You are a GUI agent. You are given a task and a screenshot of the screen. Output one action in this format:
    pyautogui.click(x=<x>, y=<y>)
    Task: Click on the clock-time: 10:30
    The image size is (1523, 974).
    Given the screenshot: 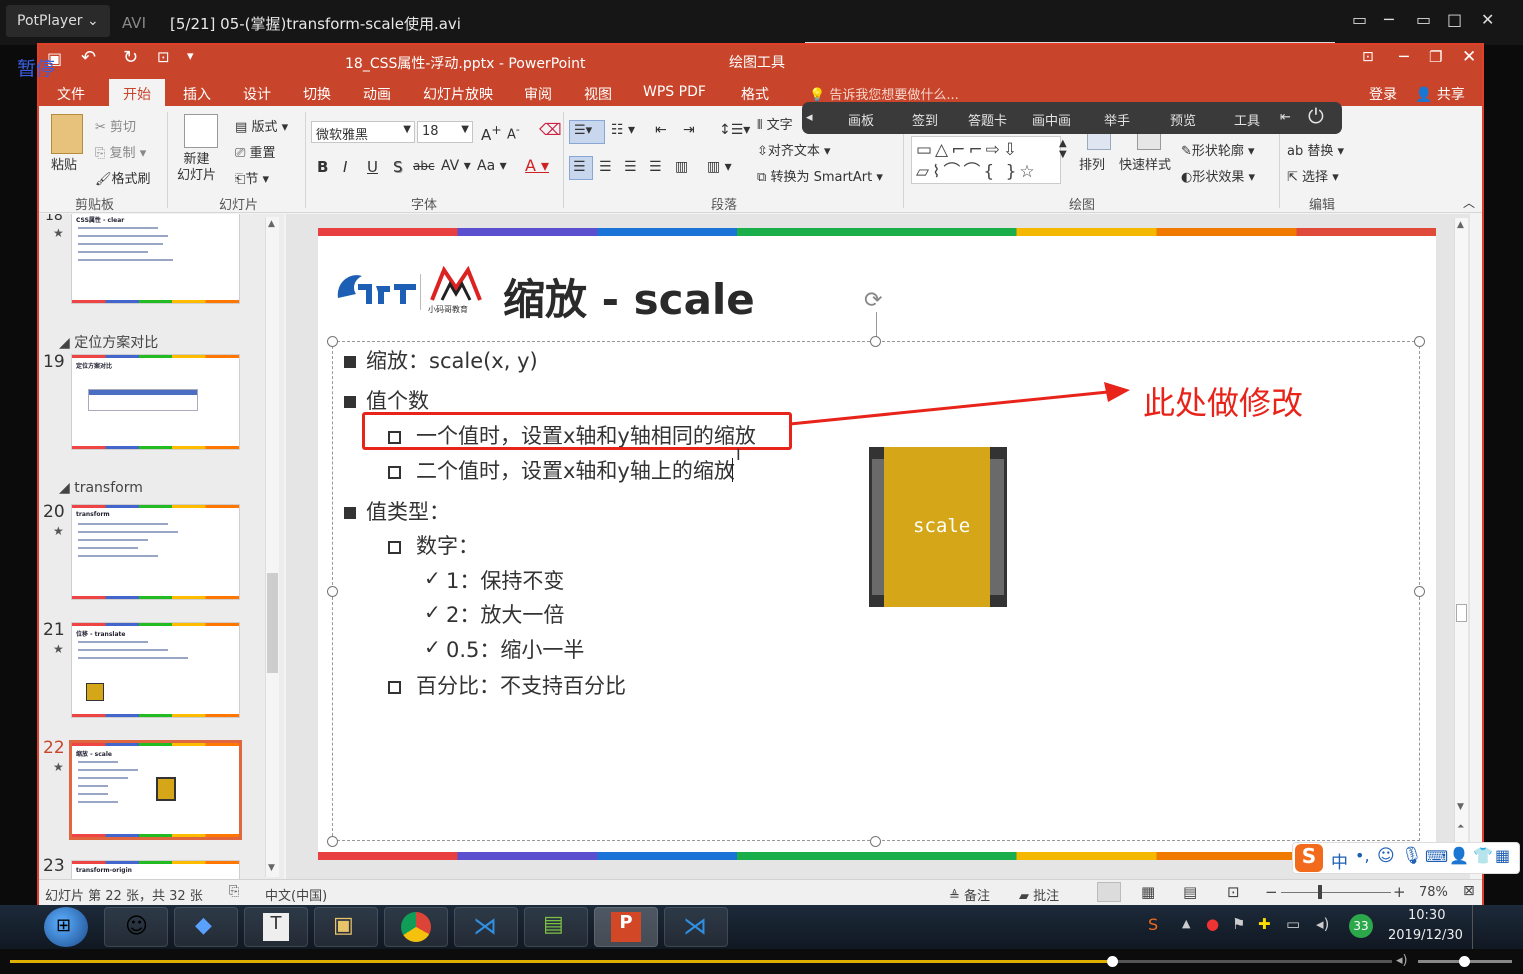 What is the action you would take?
    pyautogui.click(x=1426, y=915)
    